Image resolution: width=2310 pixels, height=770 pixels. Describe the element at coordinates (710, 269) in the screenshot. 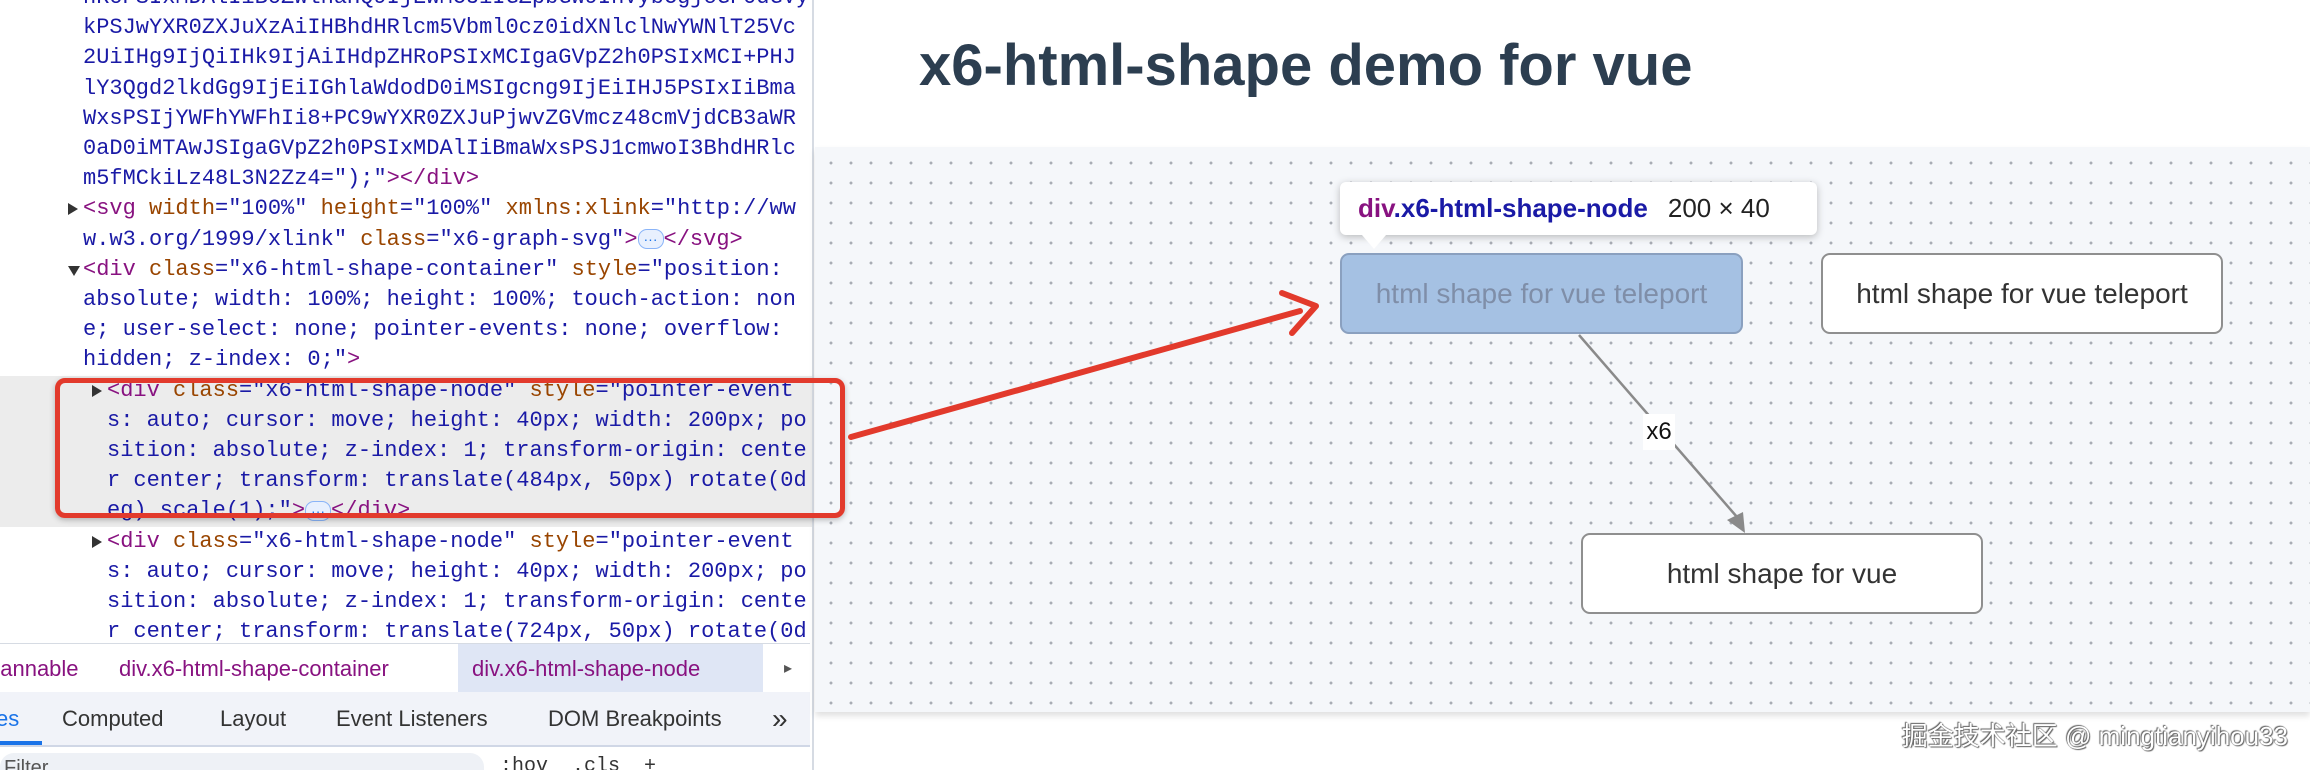

I see `dom-val: ="position:` at that location.